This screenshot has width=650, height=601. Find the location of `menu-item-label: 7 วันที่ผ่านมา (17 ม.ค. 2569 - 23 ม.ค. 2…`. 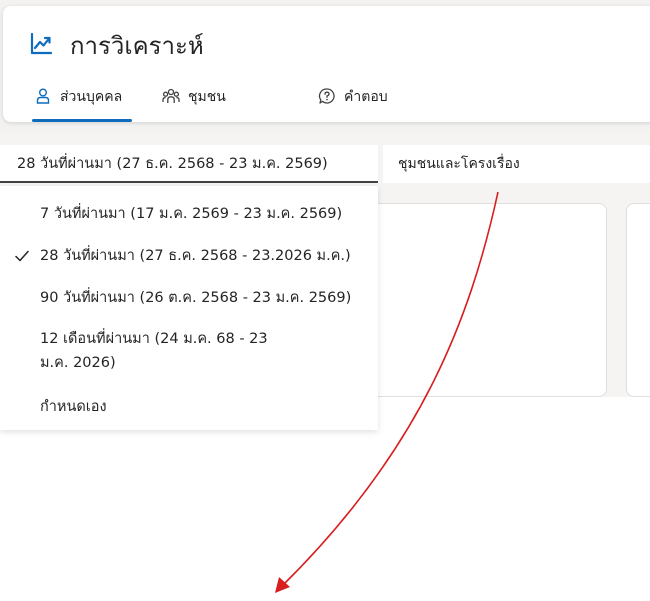

menu-item-label: 7 วันที่ผ่านมา (17 ม.ค. 2569 - 23 ม.ค. 2… is located at coordinates (191, 214).